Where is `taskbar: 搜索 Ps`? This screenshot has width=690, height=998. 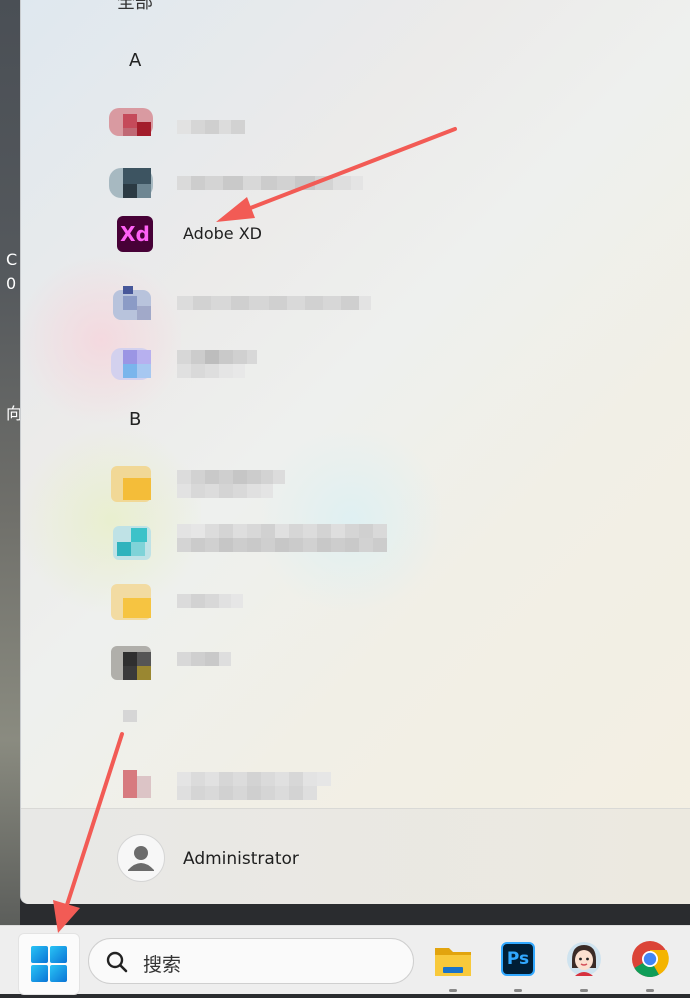
taskbar: 搜索 Ps is located at coordinates (345, 960).